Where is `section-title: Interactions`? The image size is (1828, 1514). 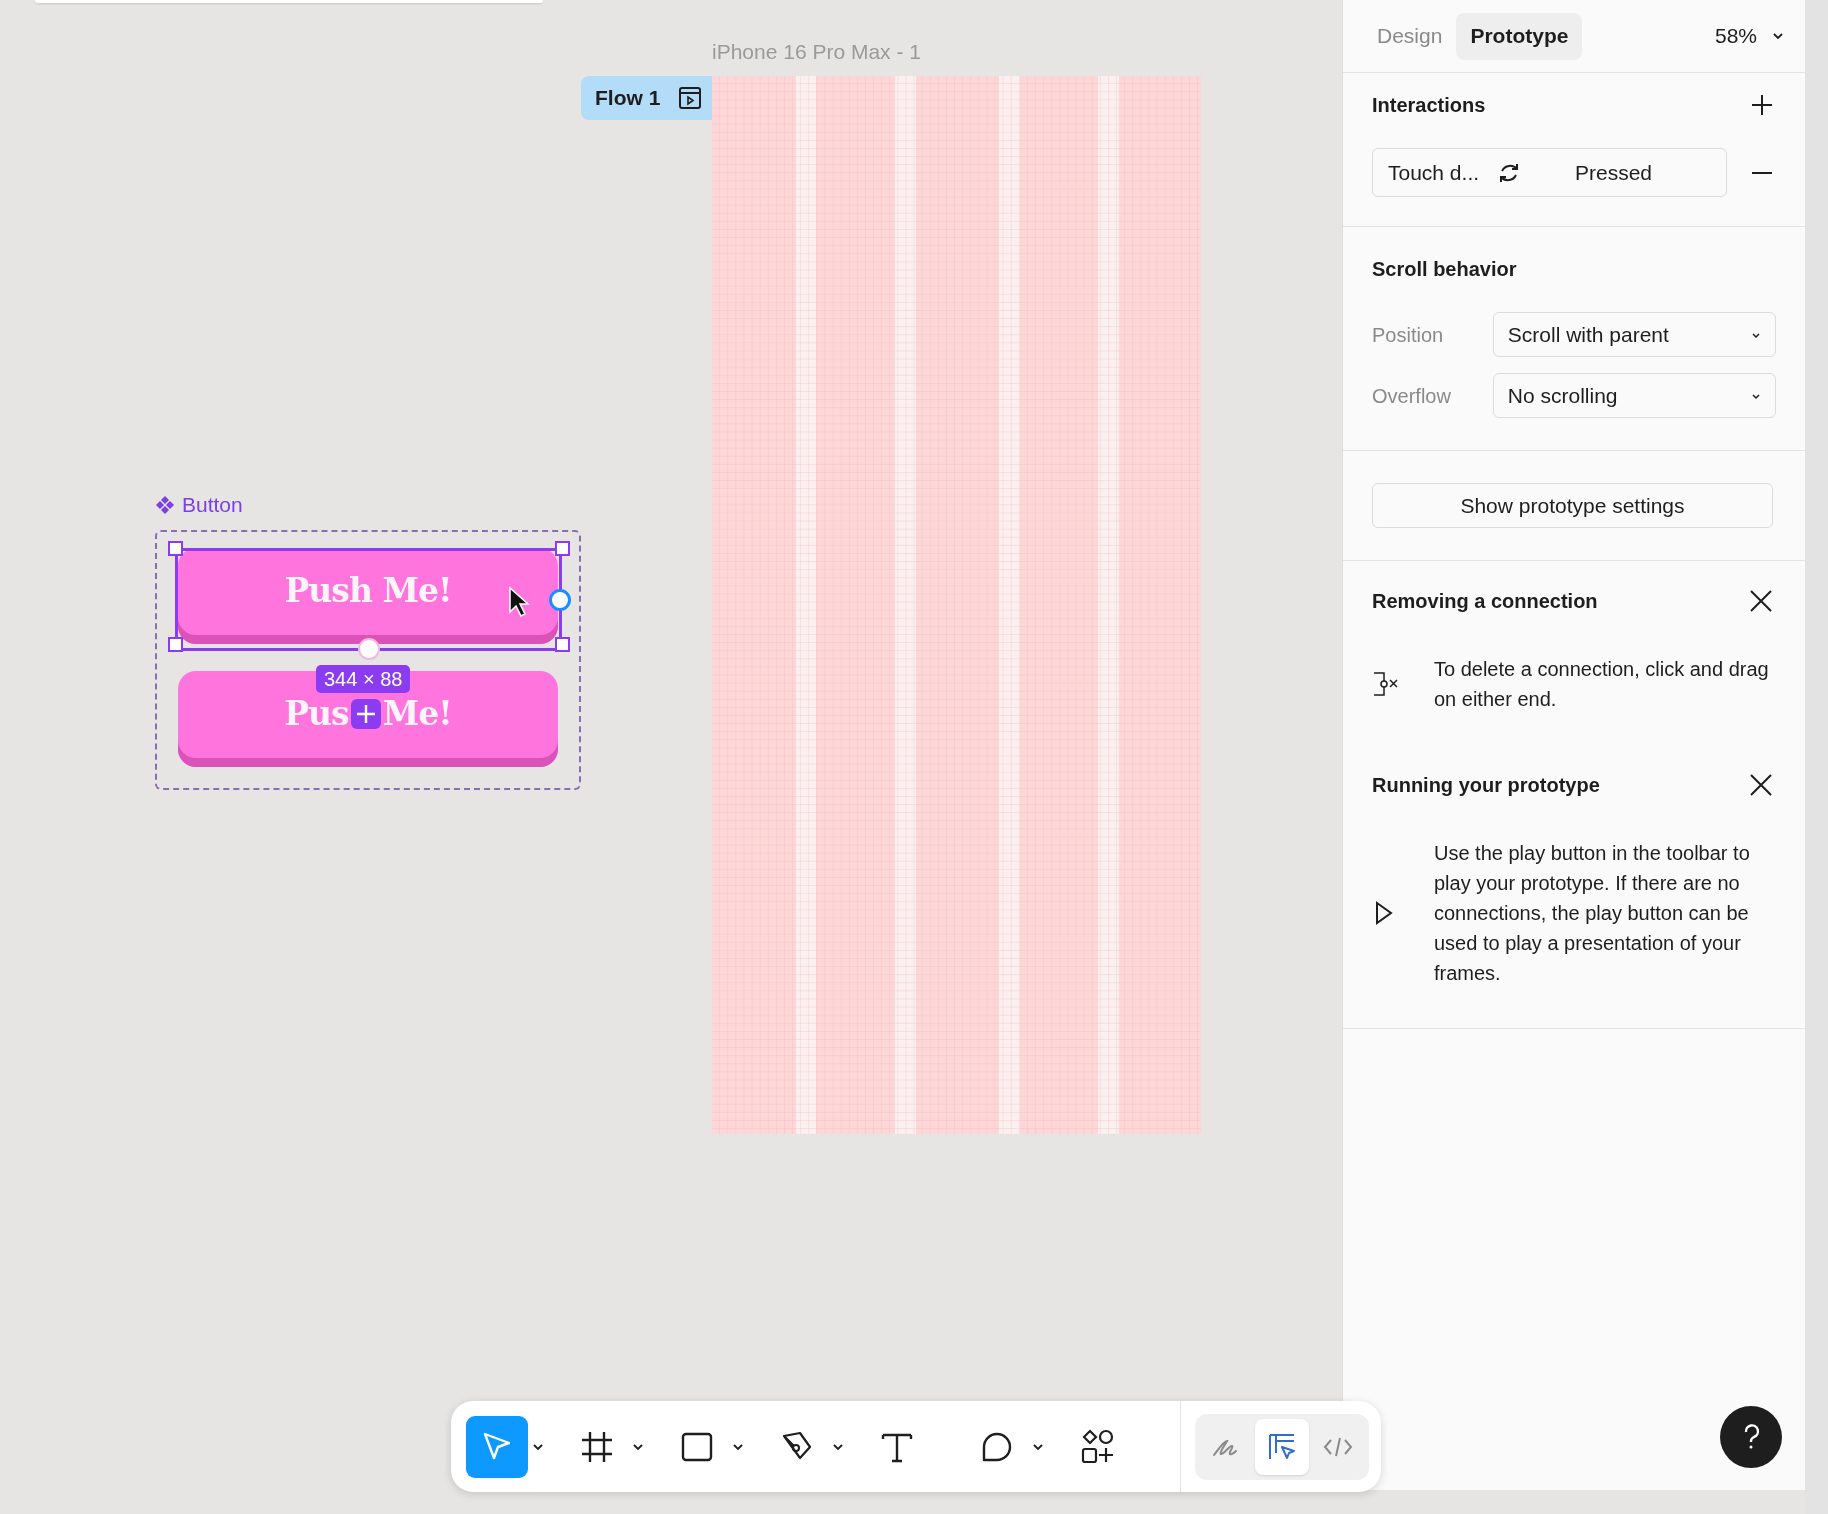
section-title: Interactions is located at coordinates (1429, 105).